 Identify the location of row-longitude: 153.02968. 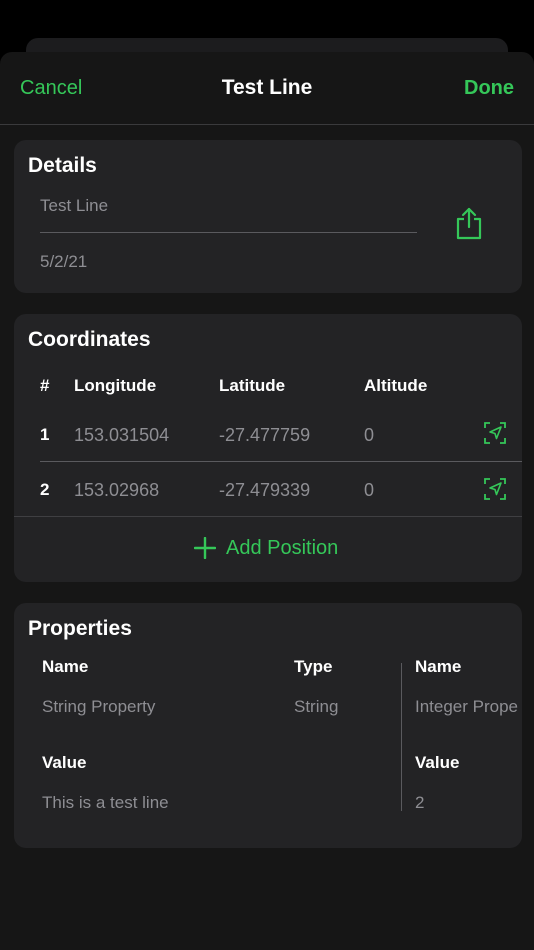
(117, 490).